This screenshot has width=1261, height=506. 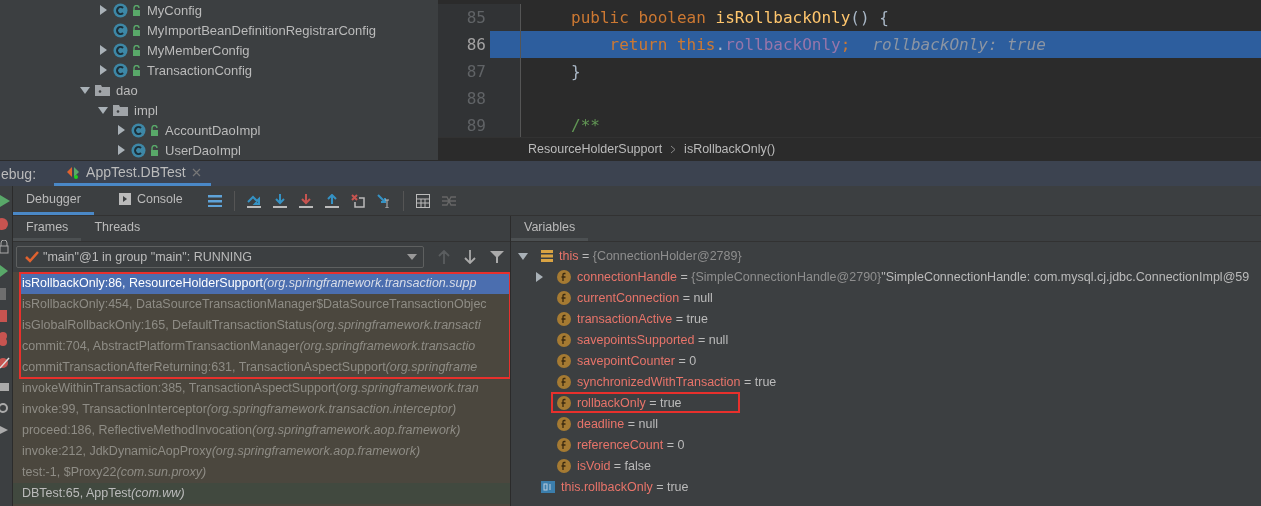 I want to click on session-tab: AppTest.DBTest, so click(x=132, y=173).